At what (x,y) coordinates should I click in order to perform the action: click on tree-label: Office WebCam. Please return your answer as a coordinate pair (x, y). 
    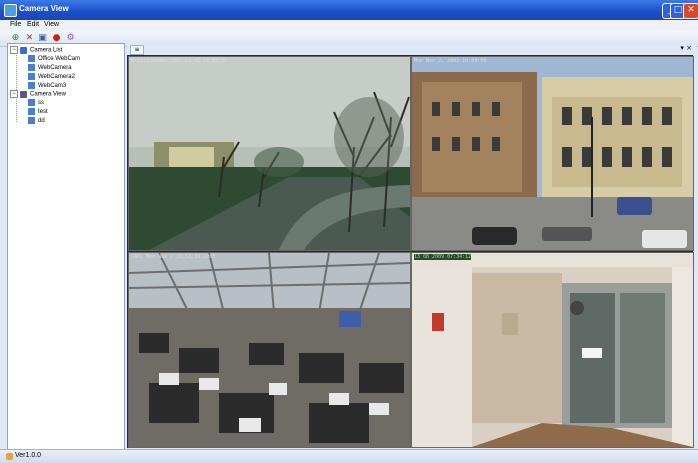
    Looking at the image, I should click on (59, 59).